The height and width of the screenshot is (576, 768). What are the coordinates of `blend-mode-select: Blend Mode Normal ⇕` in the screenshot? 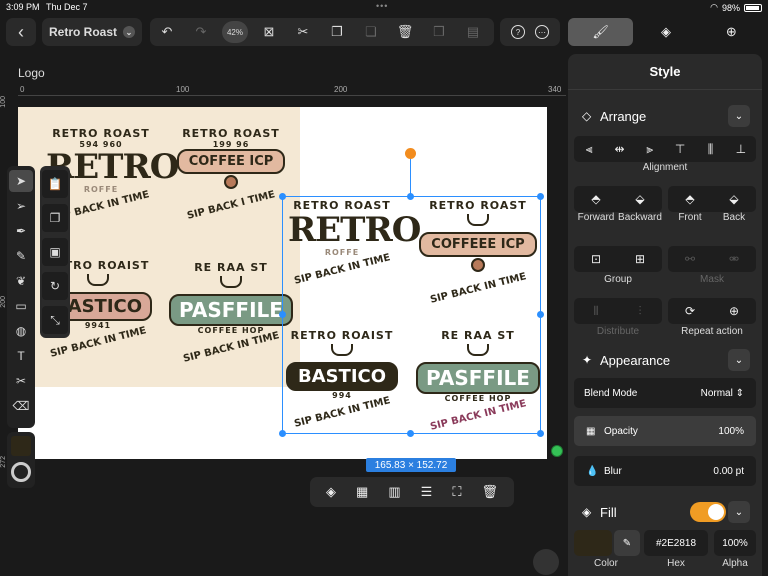 It's located at (665, 393).